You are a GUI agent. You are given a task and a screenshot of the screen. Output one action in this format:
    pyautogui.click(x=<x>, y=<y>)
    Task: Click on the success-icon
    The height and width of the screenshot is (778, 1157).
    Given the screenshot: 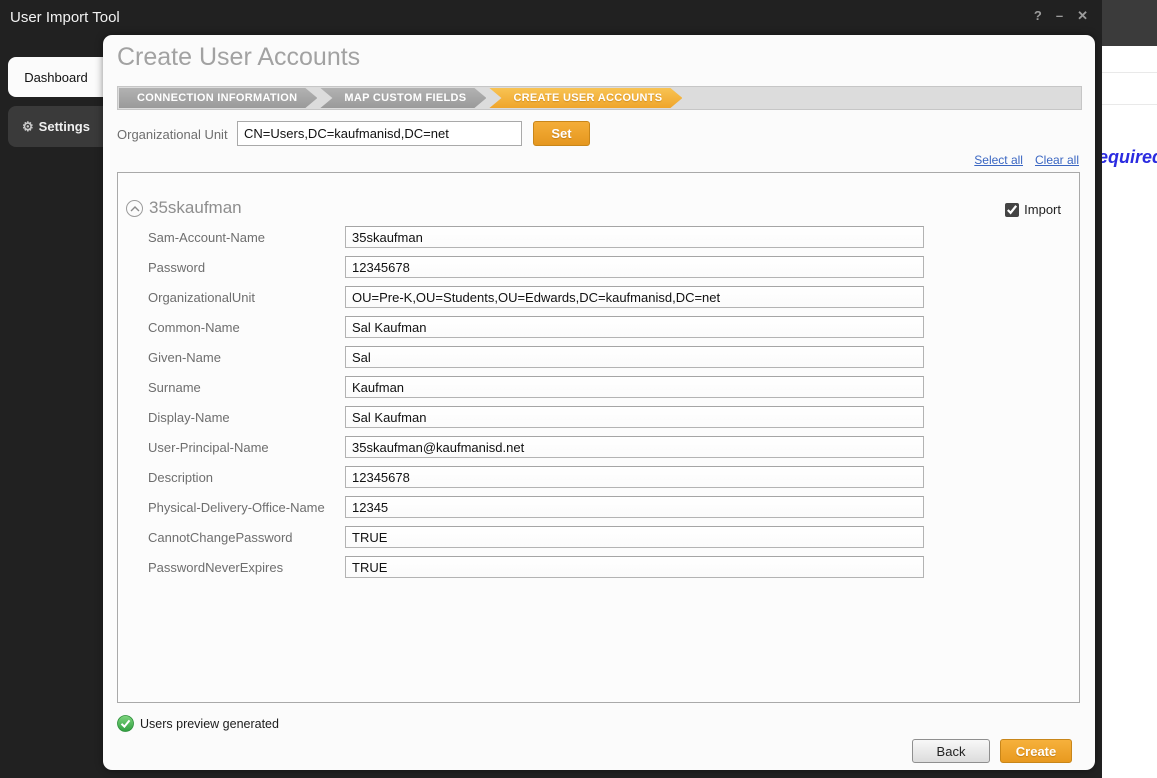 What is the action you would take?
    pyautogui.click(x=125, y=723)
    